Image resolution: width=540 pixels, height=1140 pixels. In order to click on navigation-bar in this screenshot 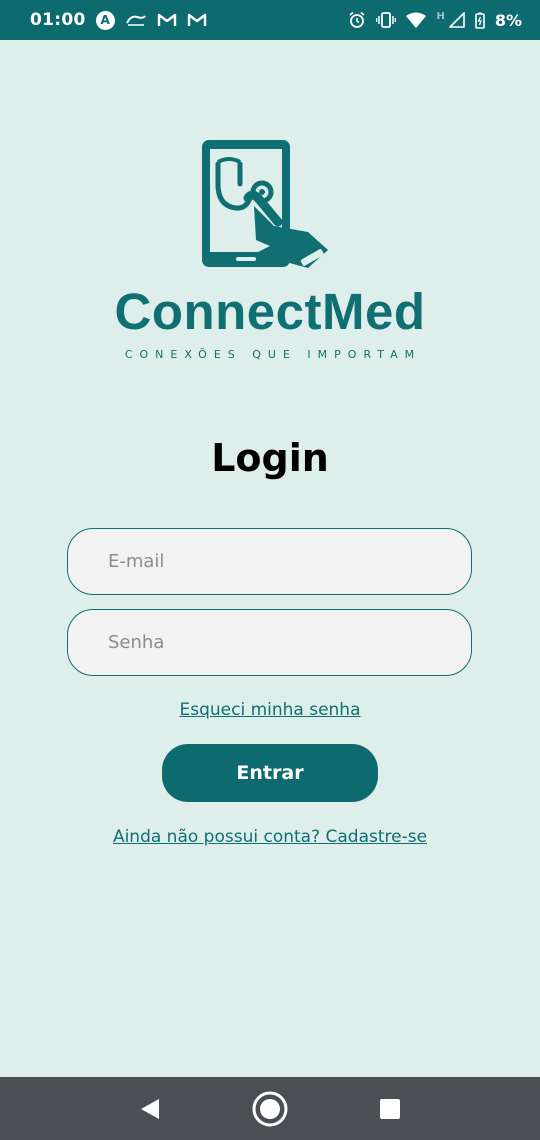, I will do `click(270, 1108)`.